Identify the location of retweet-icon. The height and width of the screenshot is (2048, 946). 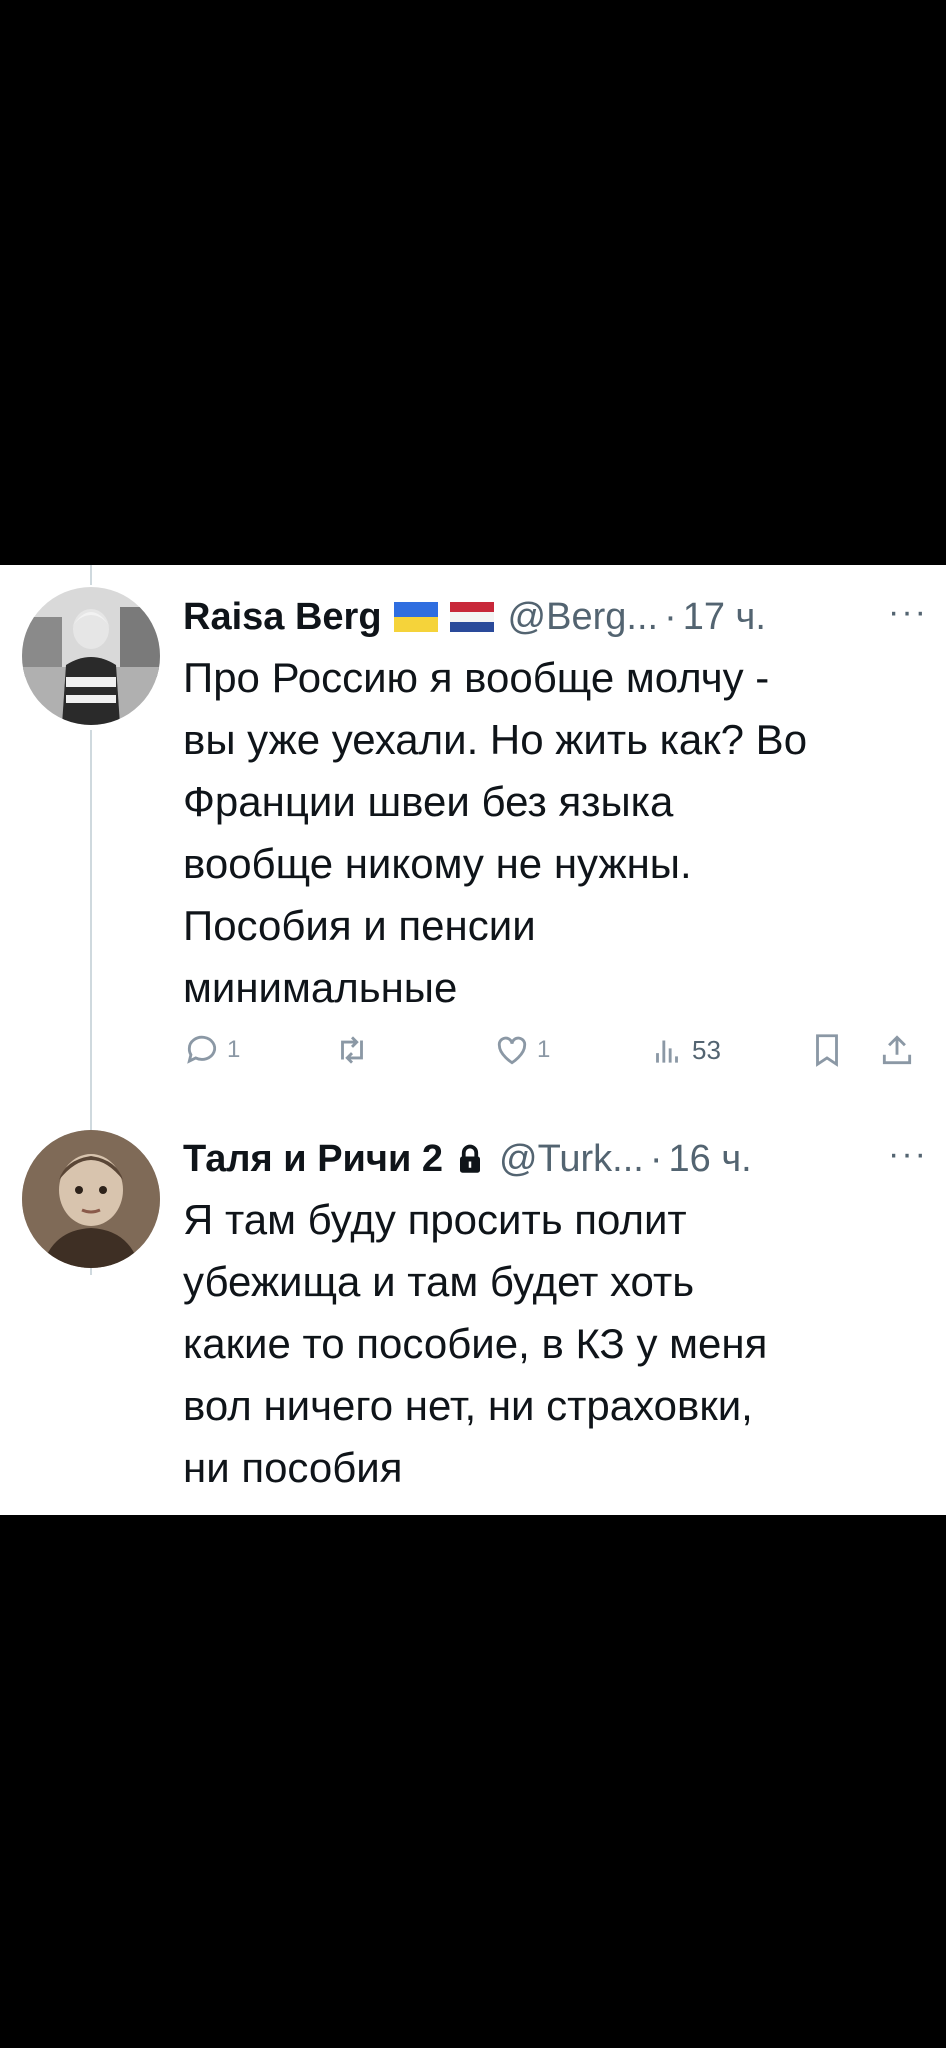
(352, 1050).